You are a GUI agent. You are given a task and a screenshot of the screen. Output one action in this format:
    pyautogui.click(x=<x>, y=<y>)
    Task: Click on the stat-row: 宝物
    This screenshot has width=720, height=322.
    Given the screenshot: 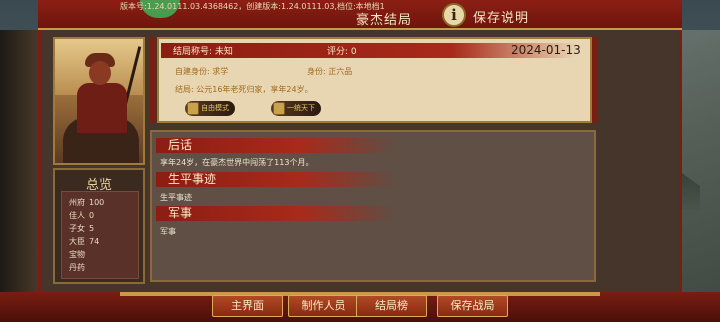 What is the action you would take?
    pyautogui.click(x=77, y=254)
    